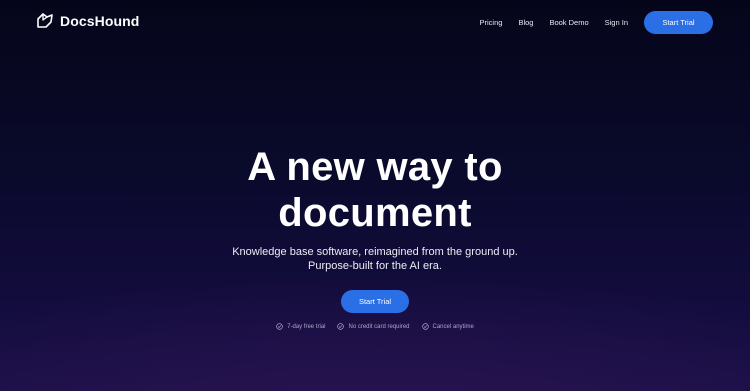  I want to click on perk-item-free-trial: 7-day free trial, so click(300, 326).